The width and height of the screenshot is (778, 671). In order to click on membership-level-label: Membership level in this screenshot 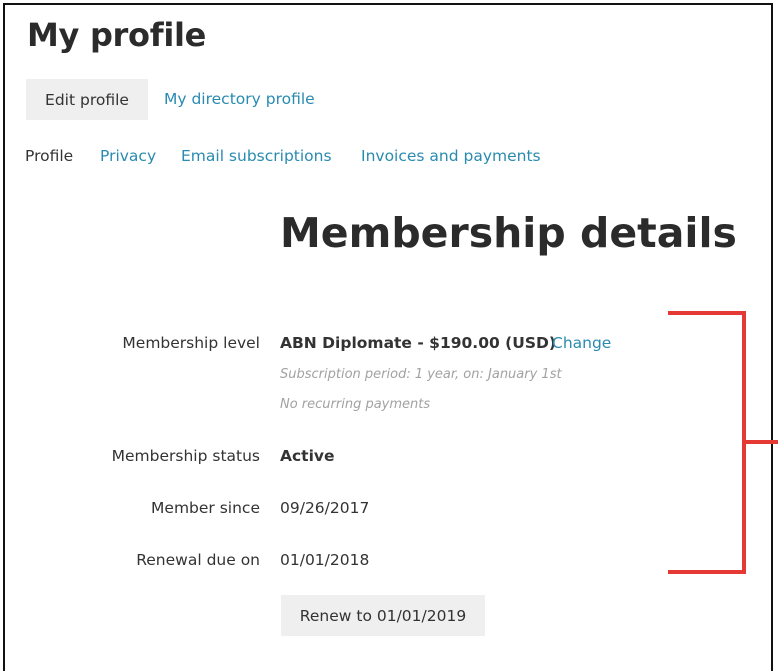, I will do `click(191, 343)`.